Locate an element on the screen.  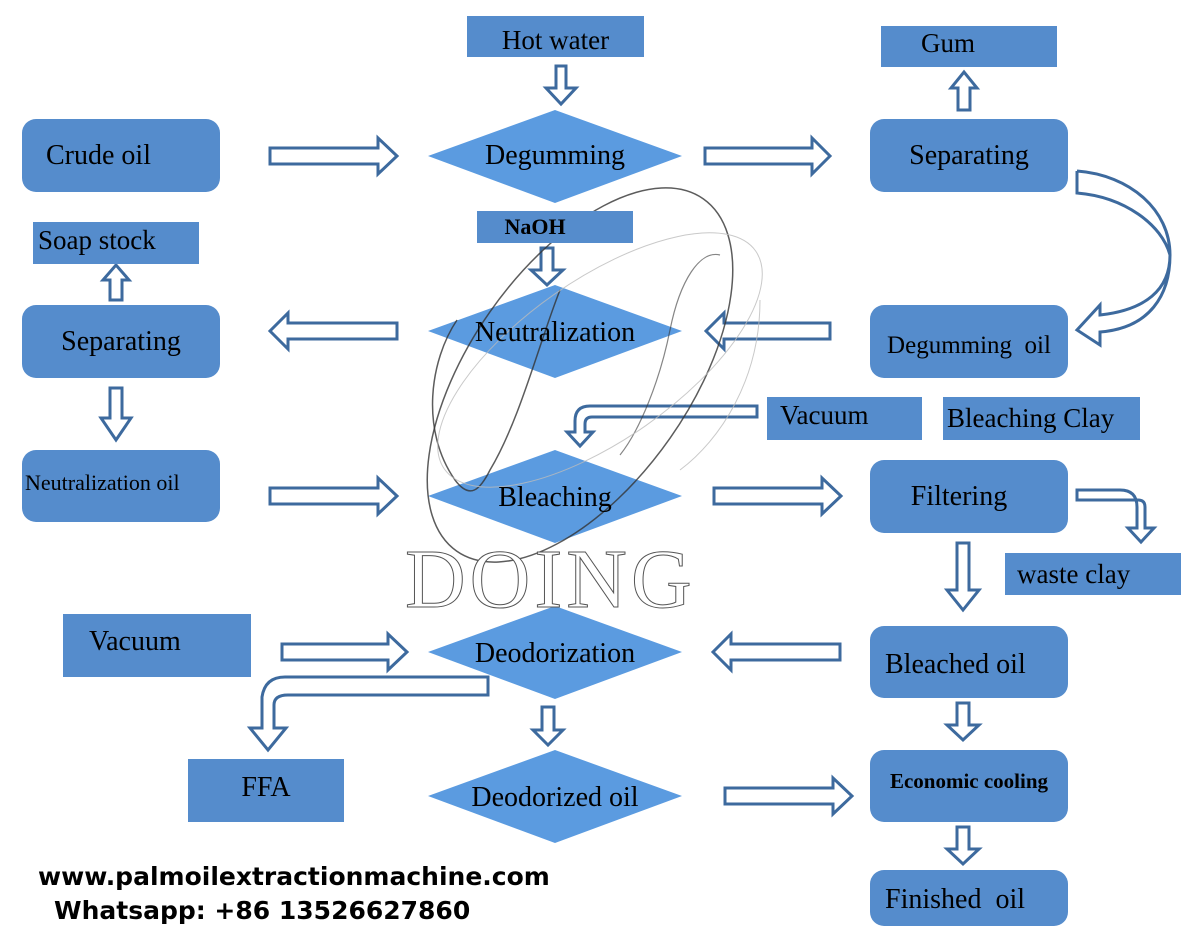
box-separating-1: Separating is located at coordinates (969, 155).